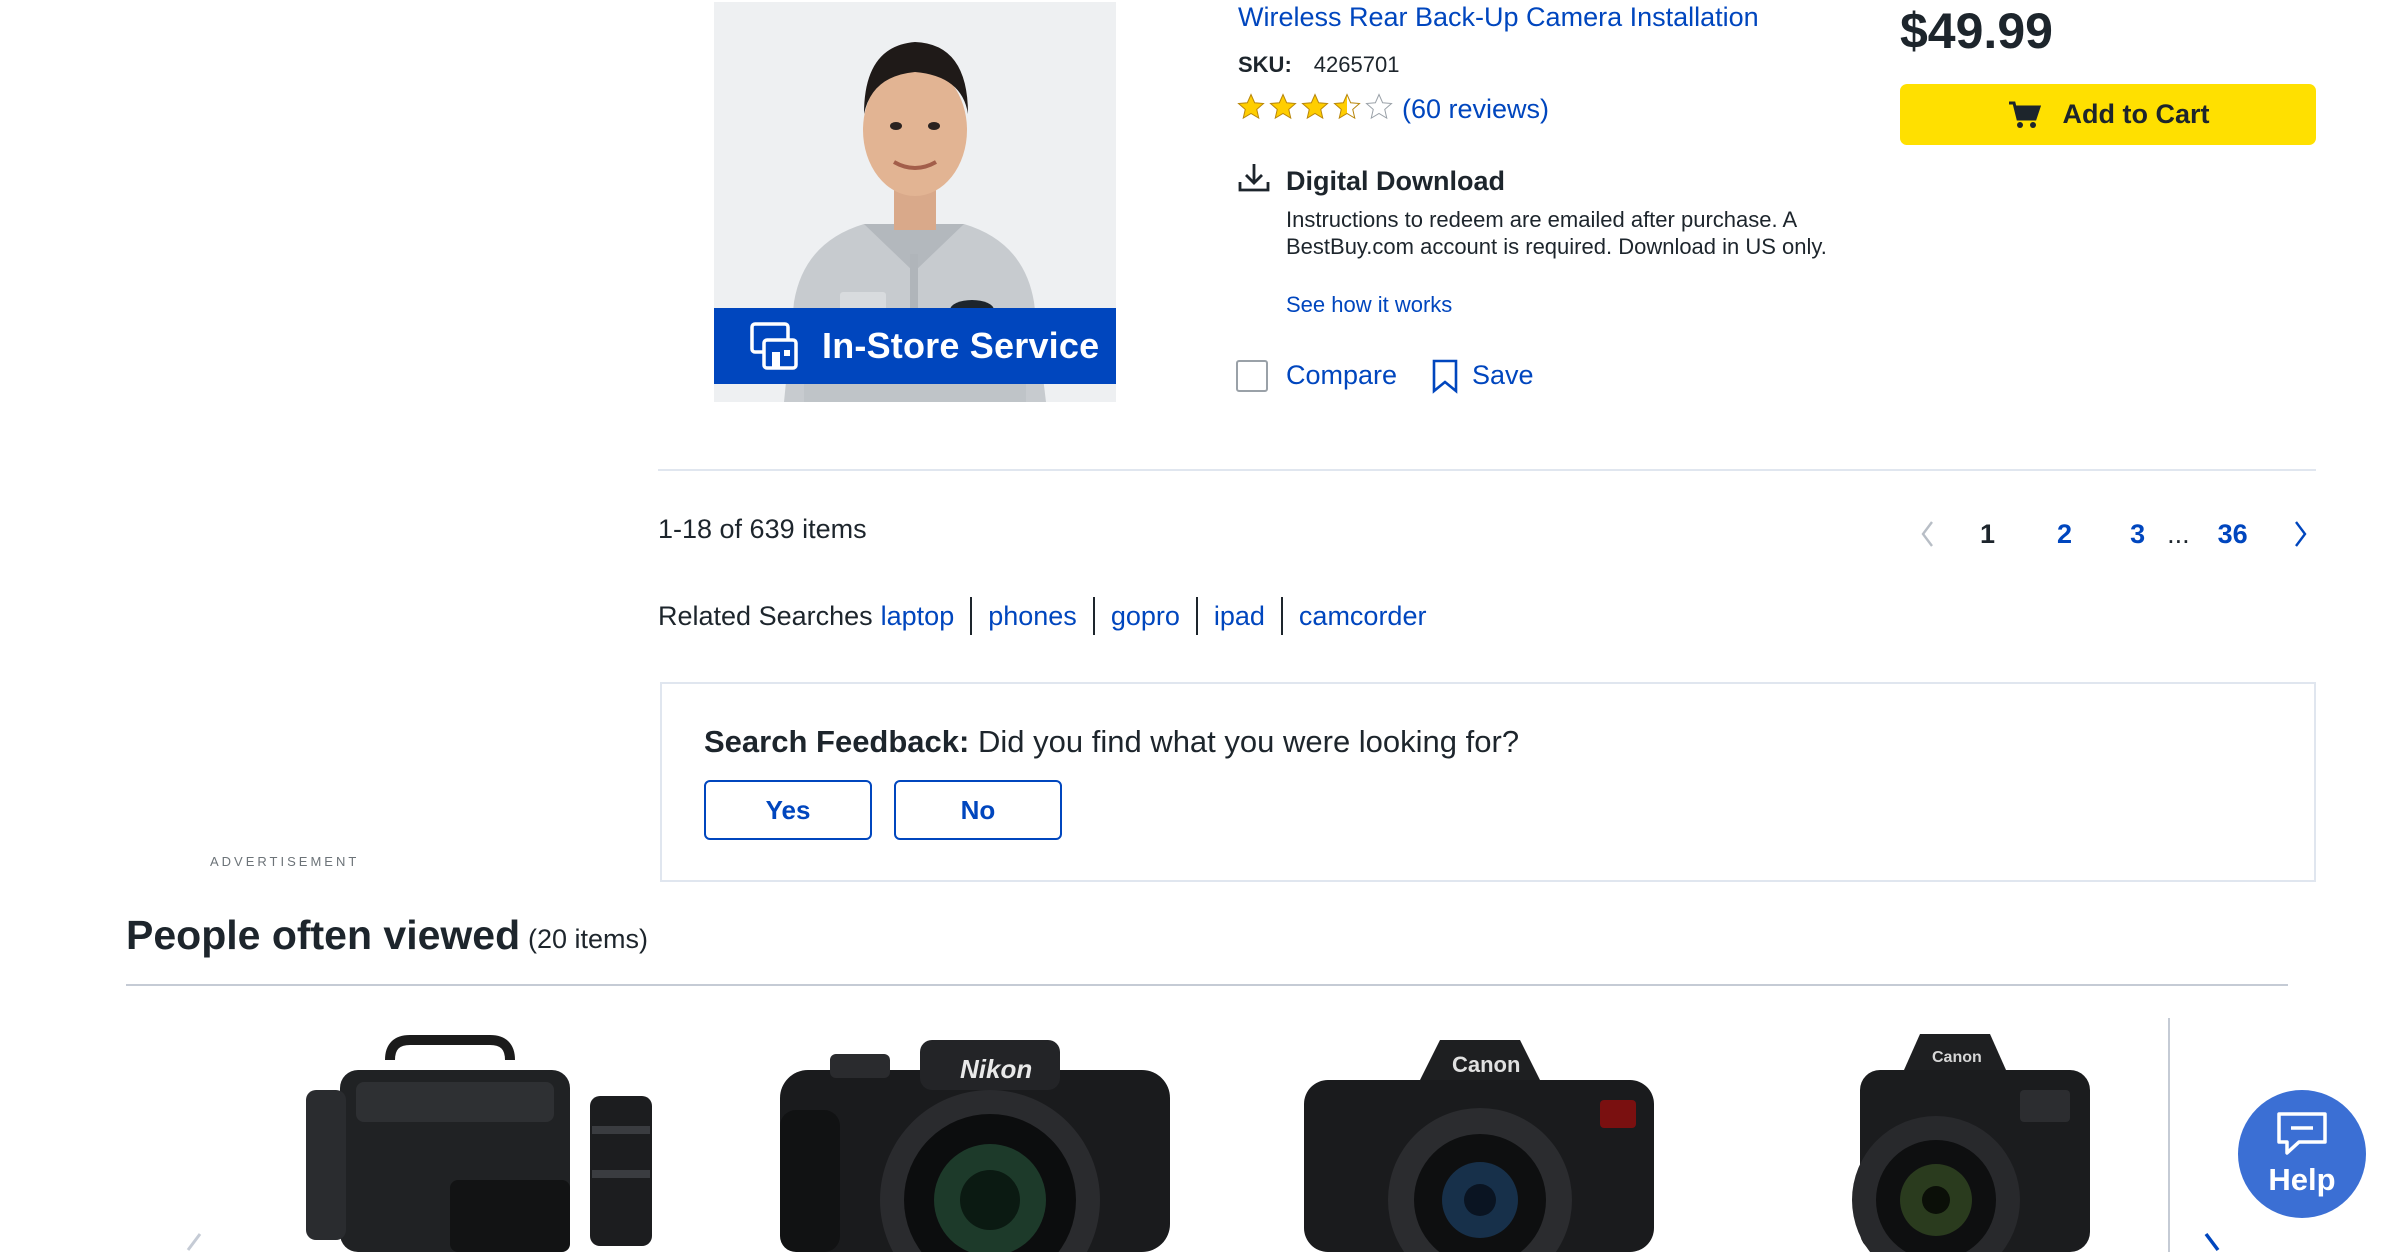 This screenshot has width=2400, height=1252. What do you see at coordinates (2137, 534) in the screenshot?
I see `page-3: 3` at bounding box center [2137, 534].